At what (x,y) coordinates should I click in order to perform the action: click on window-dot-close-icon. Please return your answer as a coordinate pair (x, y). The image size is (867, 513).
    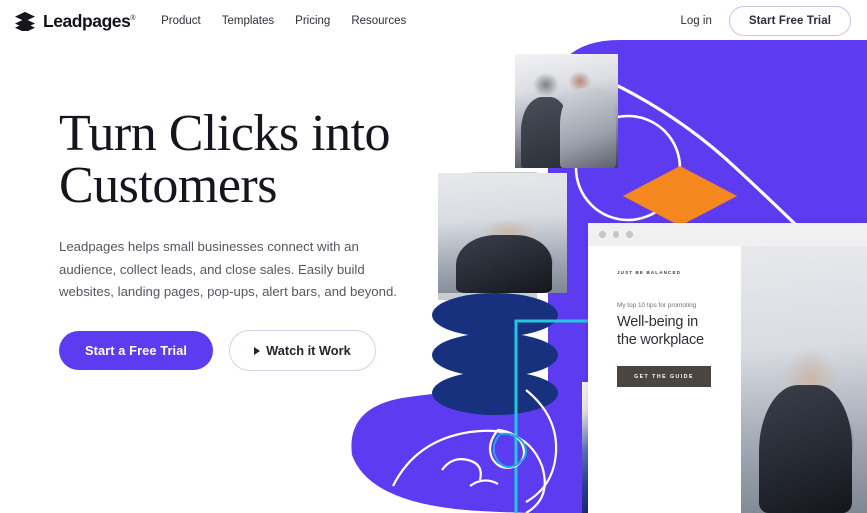
    Looking at the image, I should click on (602, 234).